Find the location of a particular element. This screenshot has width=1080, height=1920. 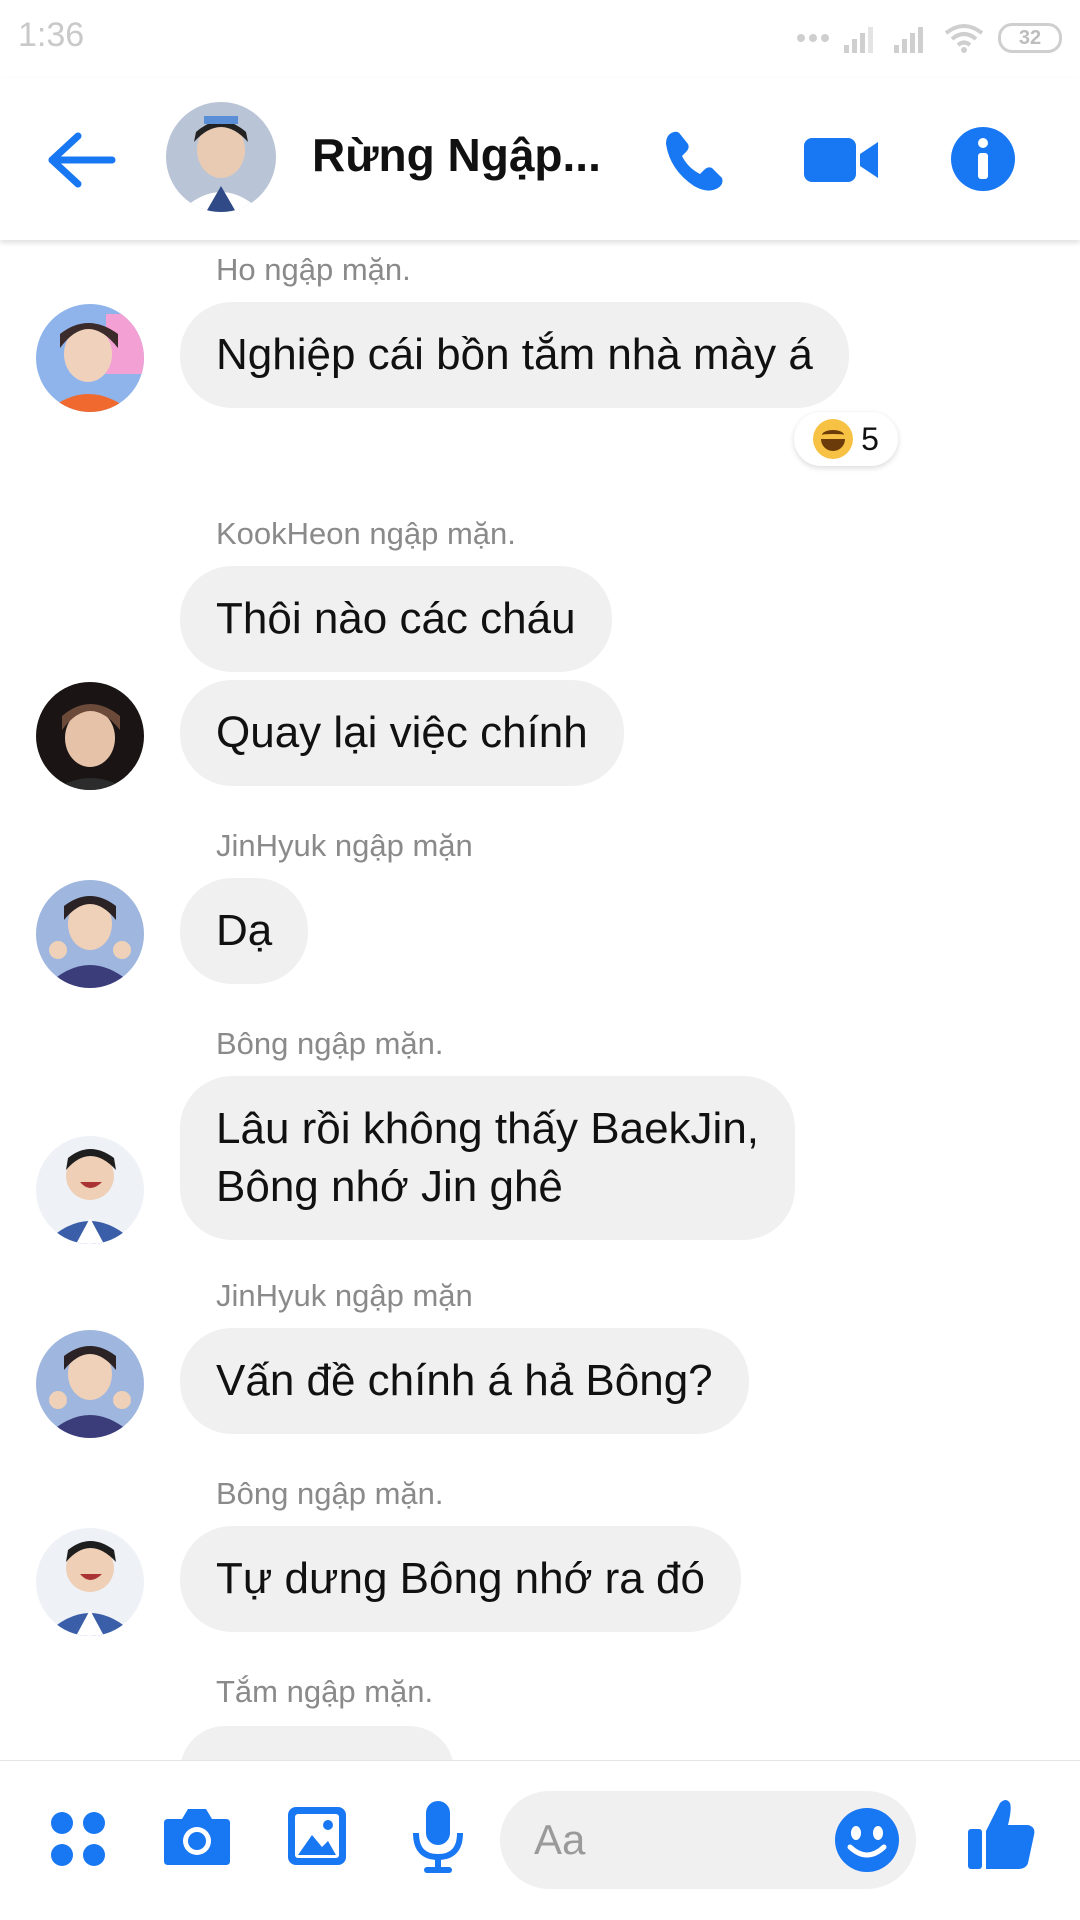

video-call-button is located at coordinates (842, 160).